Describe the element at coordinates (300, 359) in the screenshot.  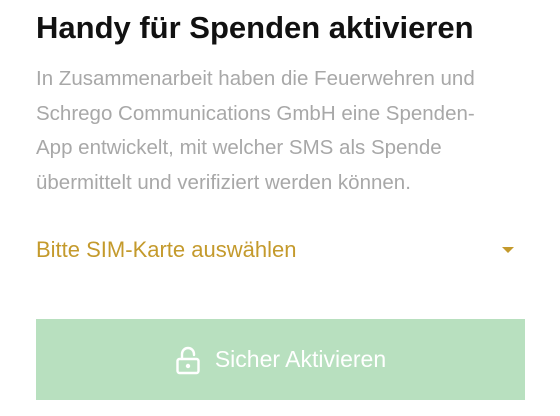
I see `activate-button-label: Sicher Aktivieren` at that location.